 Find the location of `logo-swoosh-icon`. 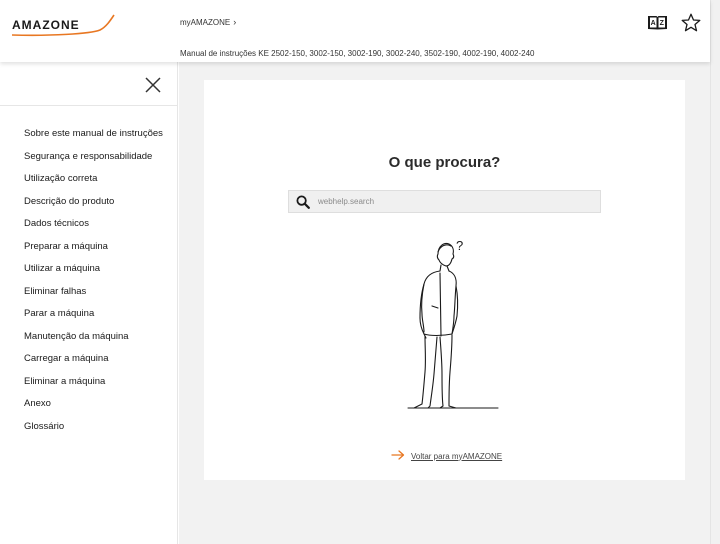

logo-swoosh-icon is located at coordinates (63, 25).